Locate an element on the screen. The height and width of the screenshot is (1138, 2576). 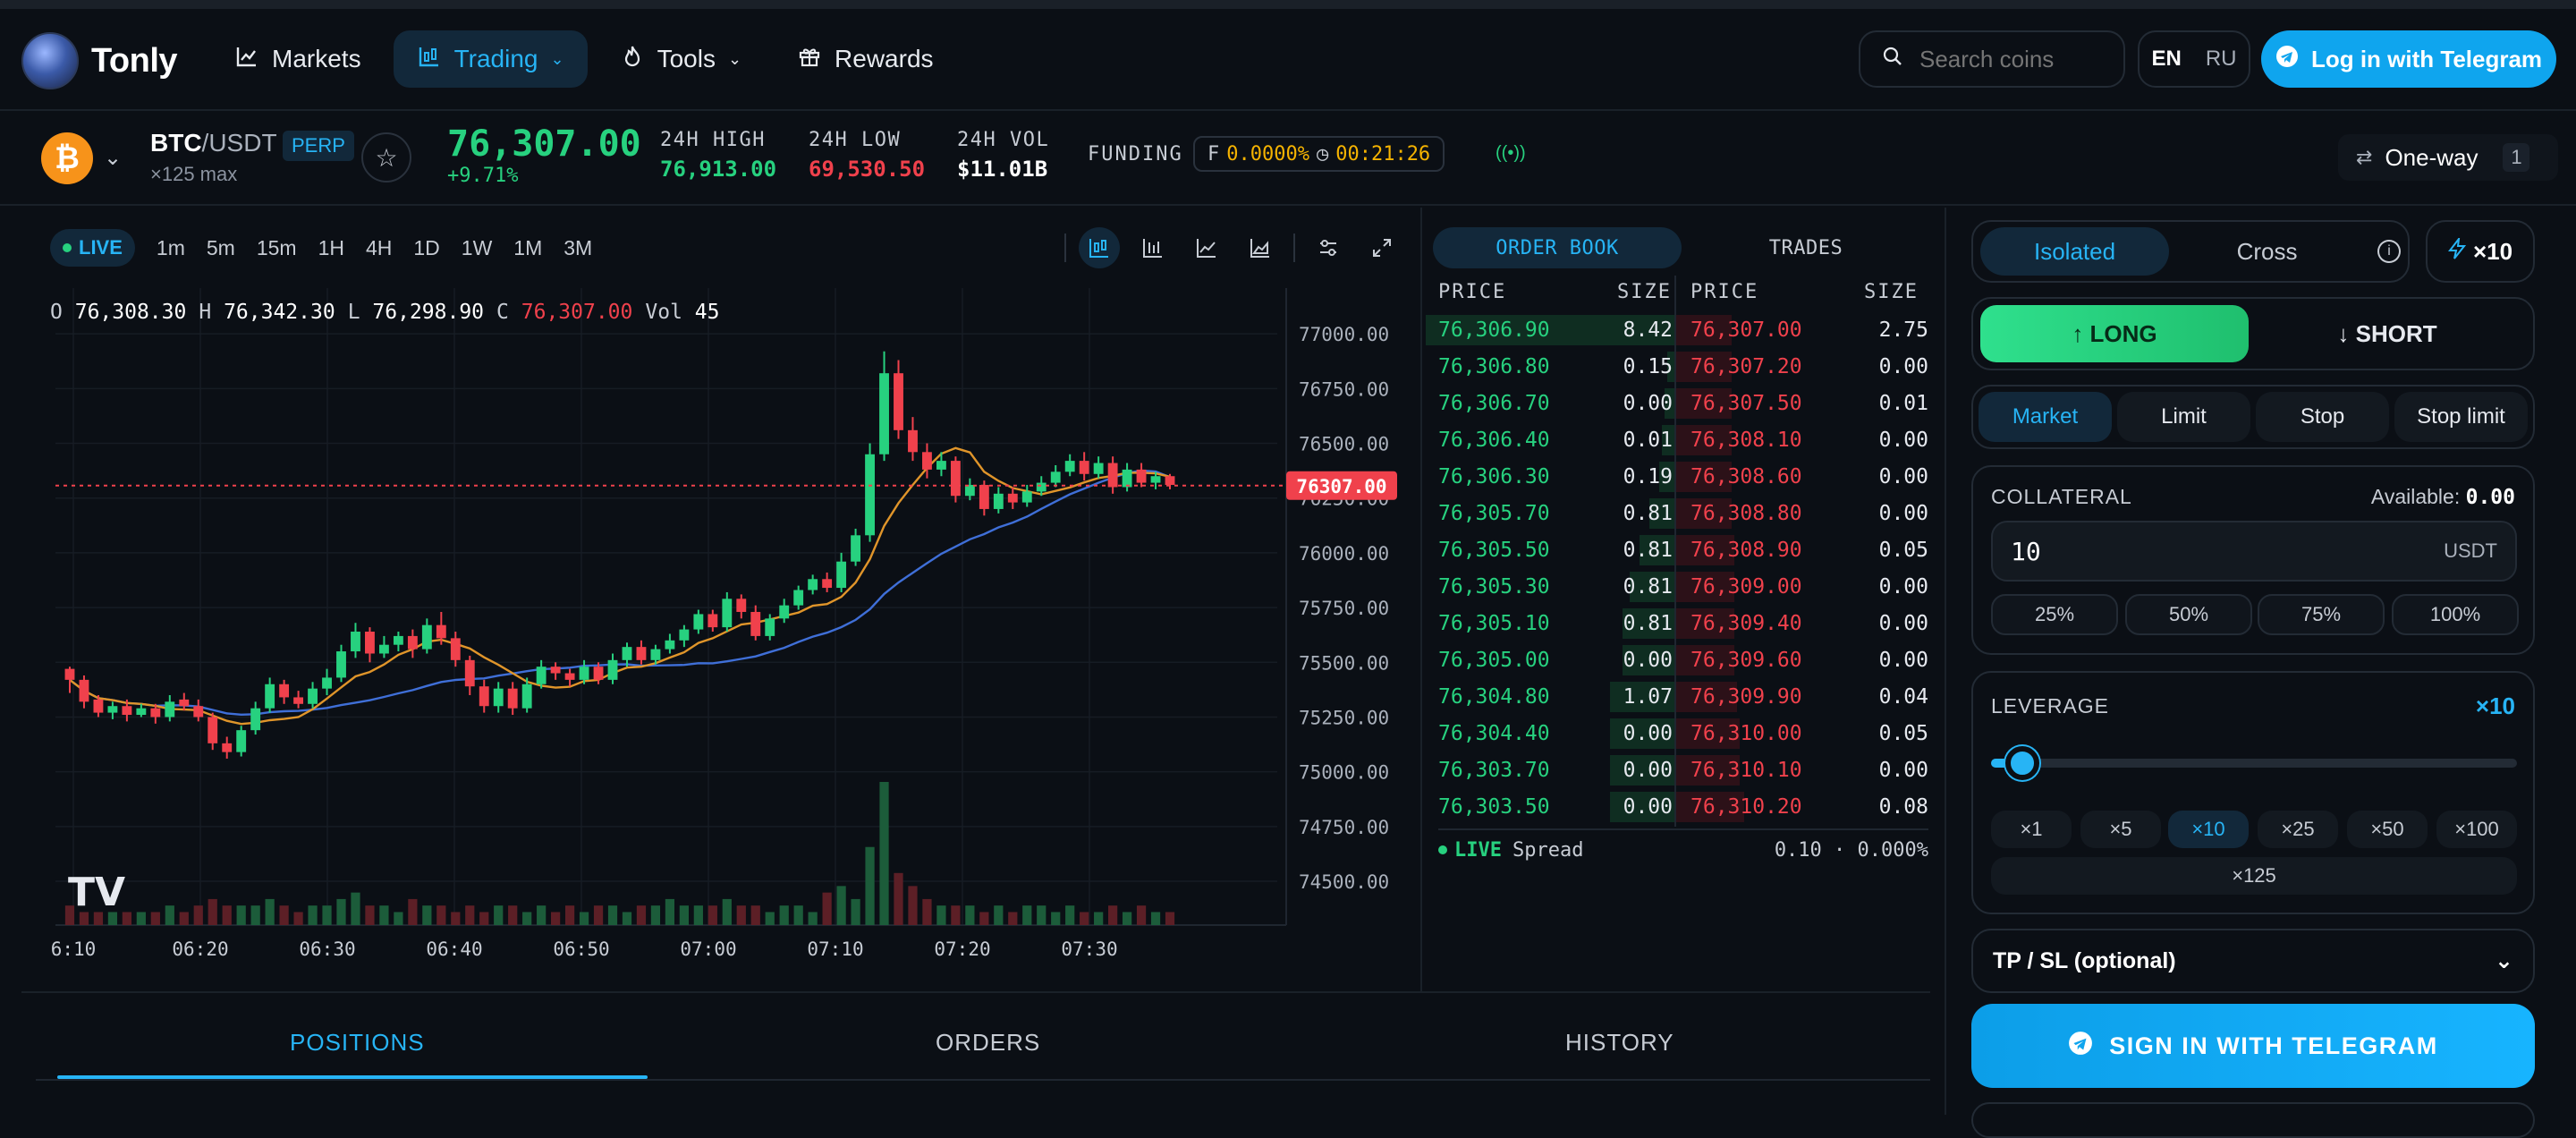
leverage-preset-125: ×125 is located at coordinates (2254, 876).